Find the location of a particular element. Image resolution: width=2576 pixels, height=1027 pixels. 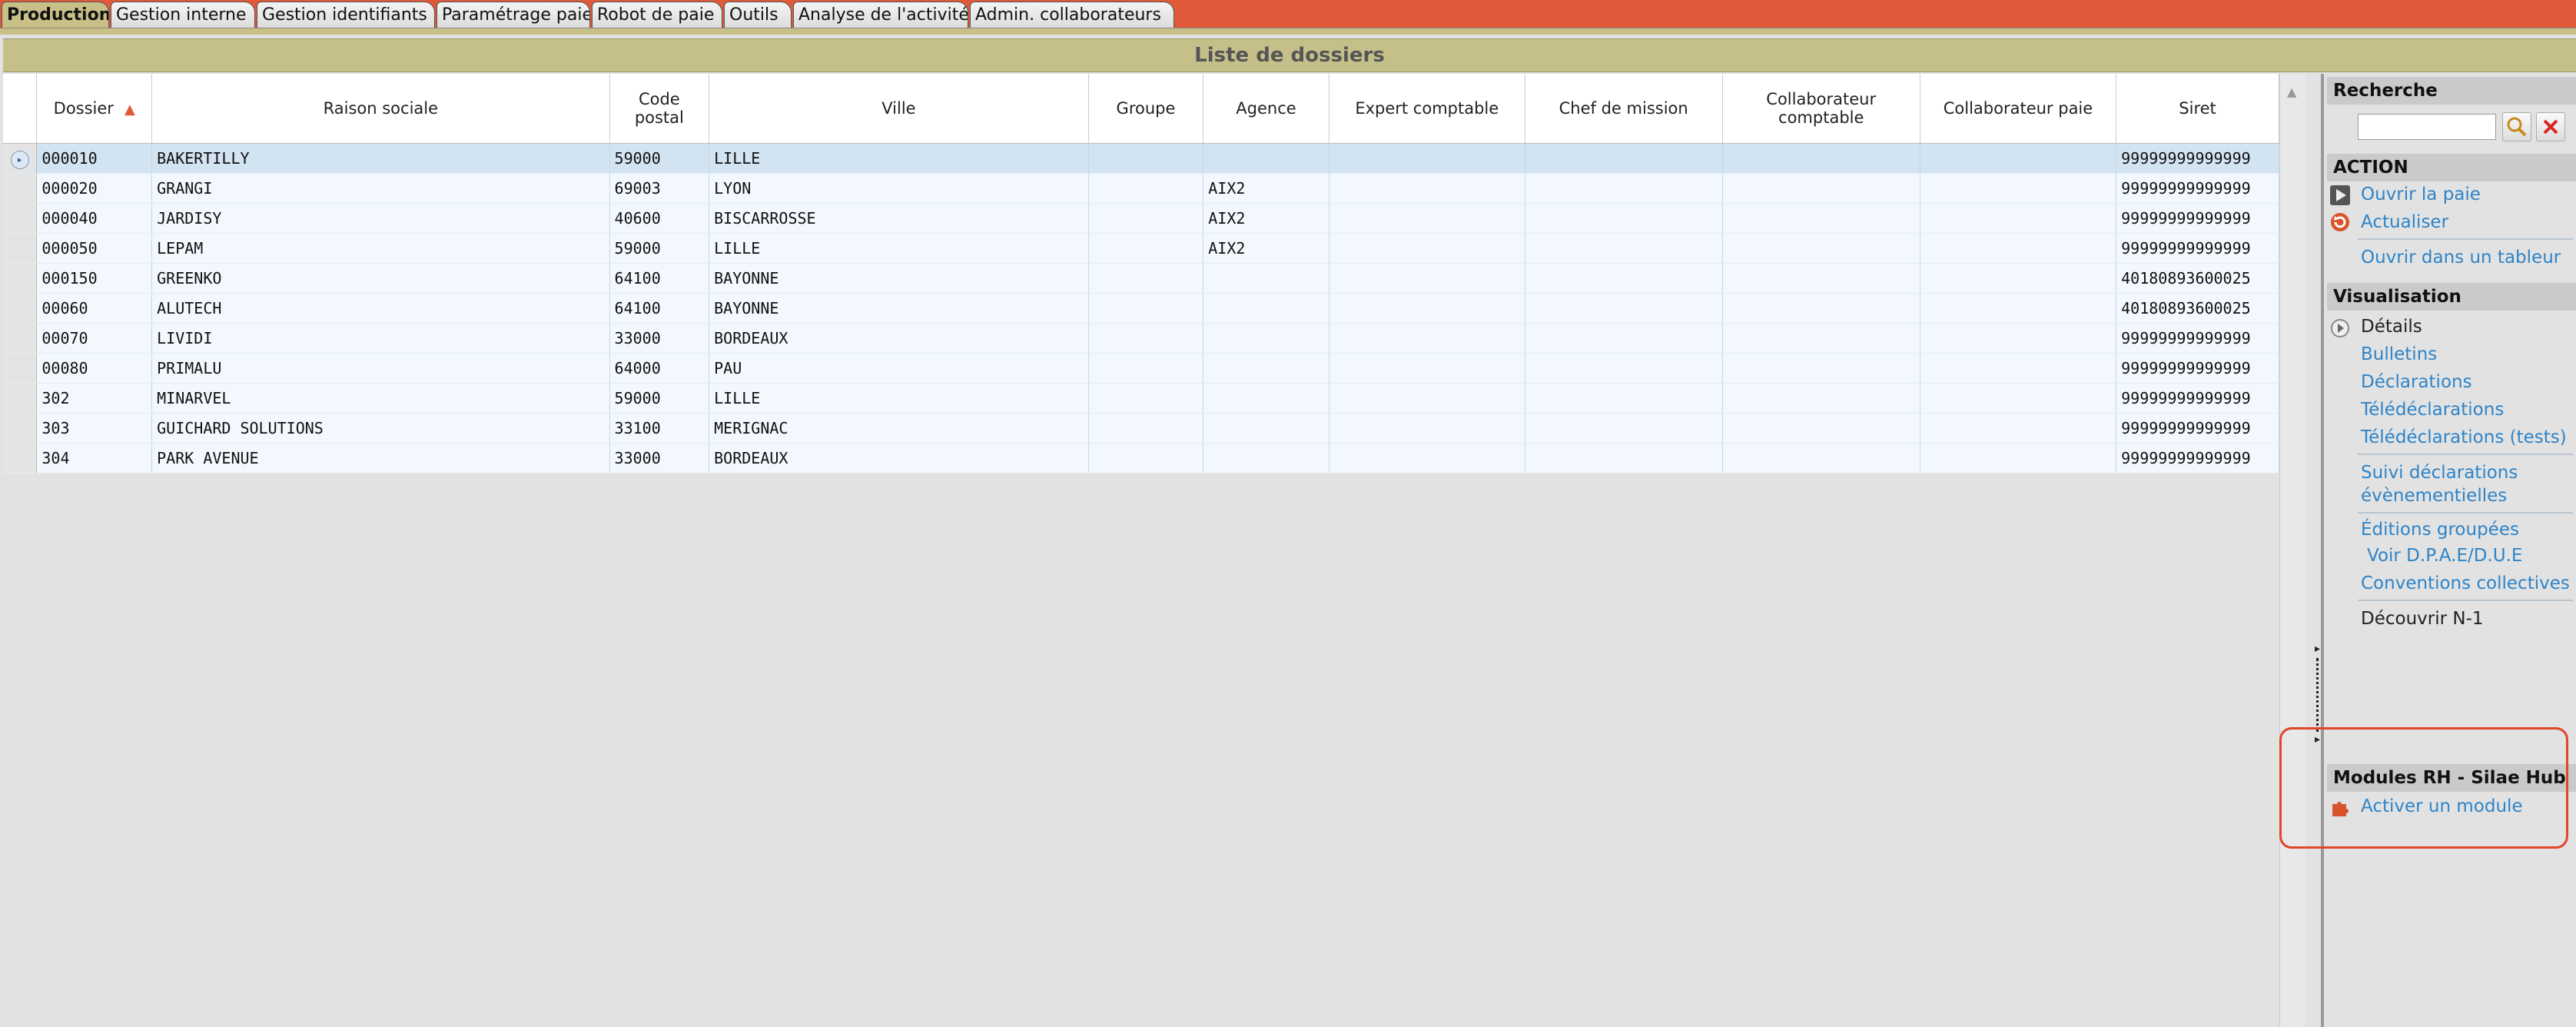

column-header-code-postal: Code postal is located at coordinates (659, 109).